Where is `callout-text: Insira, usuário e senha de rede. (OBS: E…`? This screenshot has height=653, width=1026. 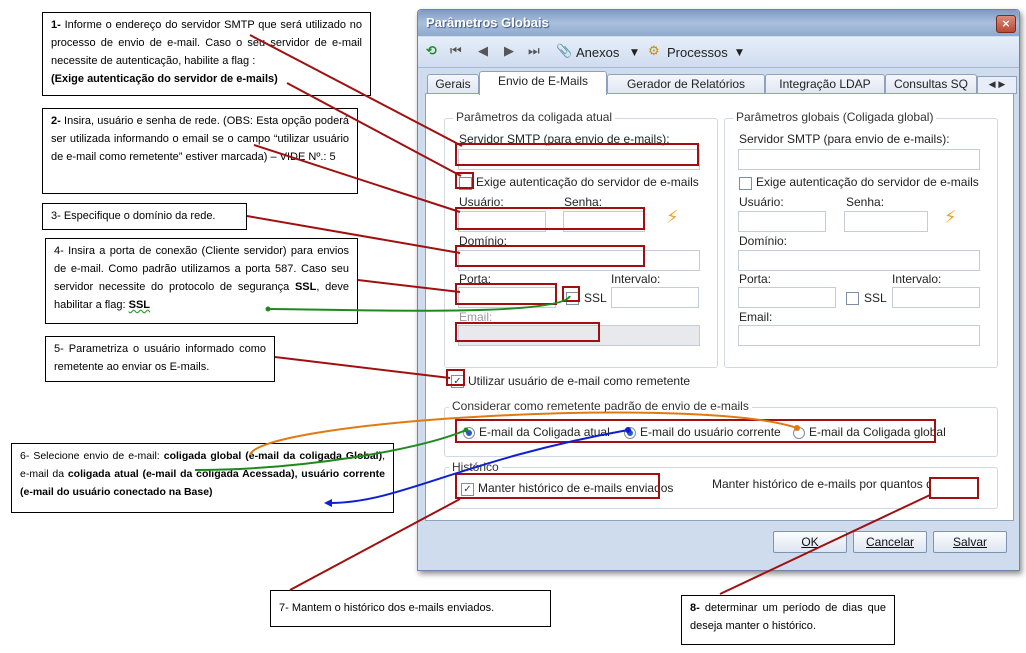 callout-text: Insira, usuário e senha de rede. (OBS: E… is located at coordinates (200, 139).